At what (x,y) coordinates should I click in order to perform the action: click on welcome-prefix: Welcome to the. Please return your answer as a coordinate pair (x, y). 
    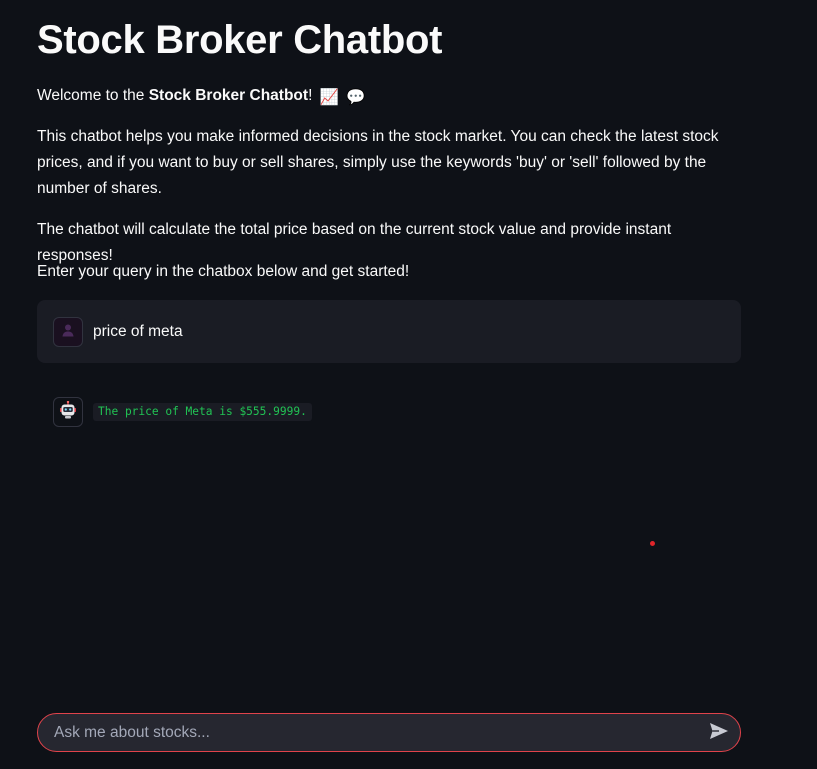
    Looking at the image, I should click on (93, 95).